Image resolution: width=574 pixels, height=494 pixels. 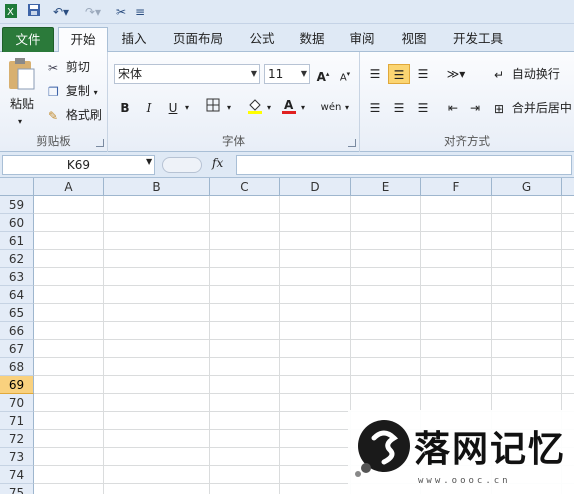 I want to click on name-box: K69, so click(x=78, y=165).